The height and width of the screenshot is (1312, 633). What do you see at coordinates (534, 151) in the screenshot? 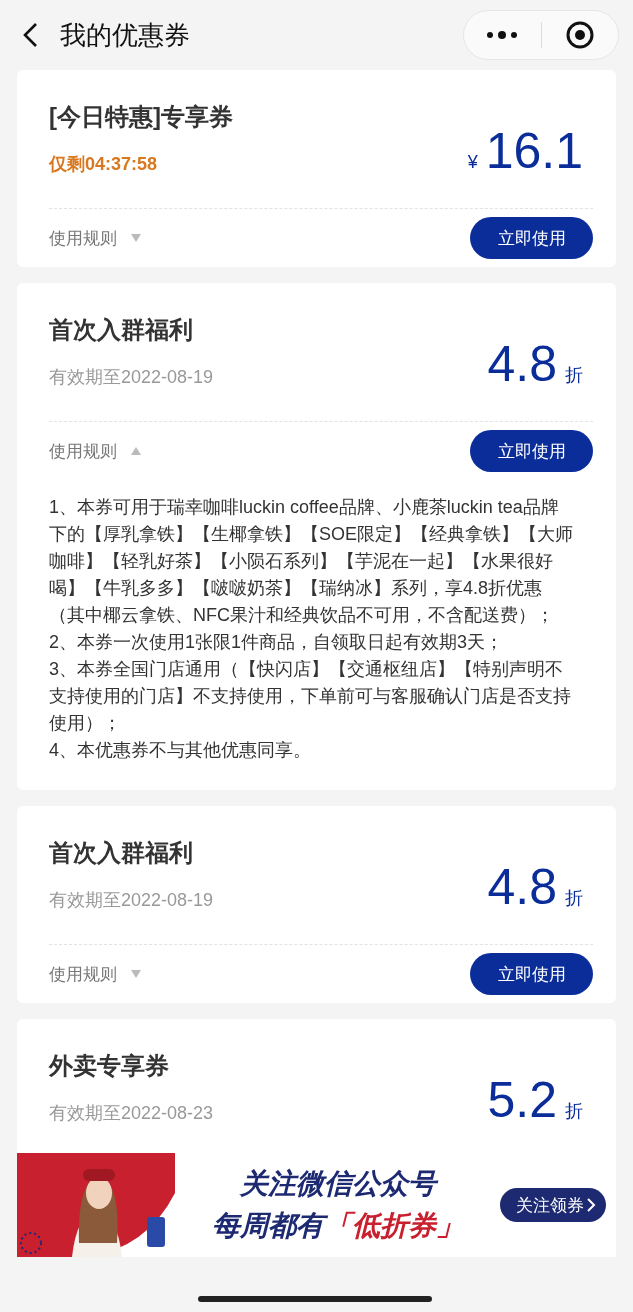
I see `coupon-amount: 16.1` at bounding box center [534, 151].